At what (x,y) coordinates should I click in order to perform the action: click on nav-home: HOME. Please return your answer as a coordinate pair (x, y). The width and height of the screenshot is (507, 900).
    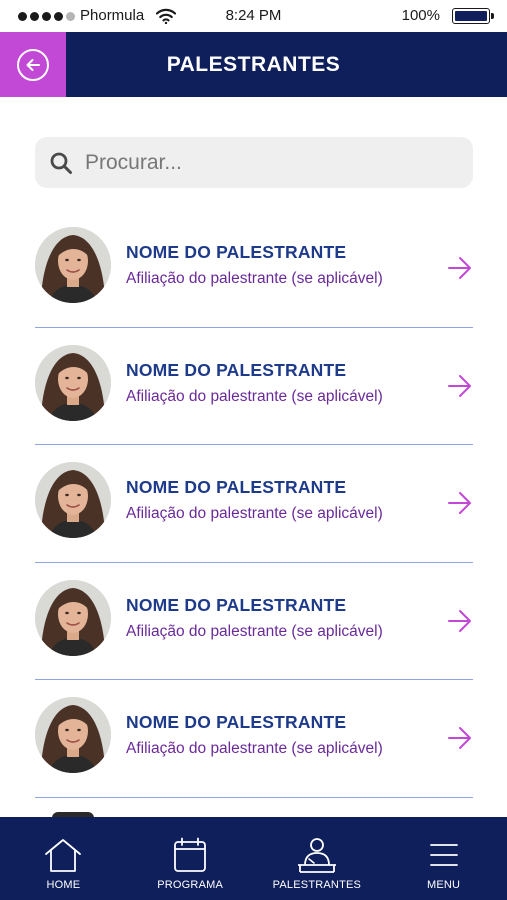
    Looking at the image, I should click on (63, 858).